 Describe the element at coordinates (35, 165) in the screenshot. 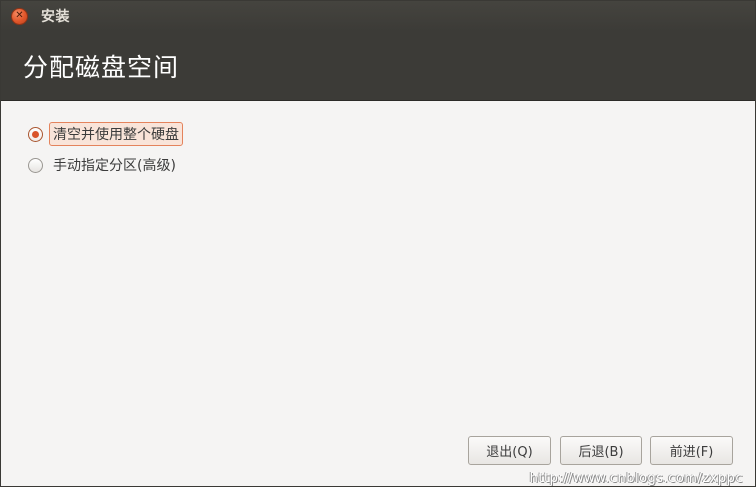

I see `radio-unchecked-icon` at that location.